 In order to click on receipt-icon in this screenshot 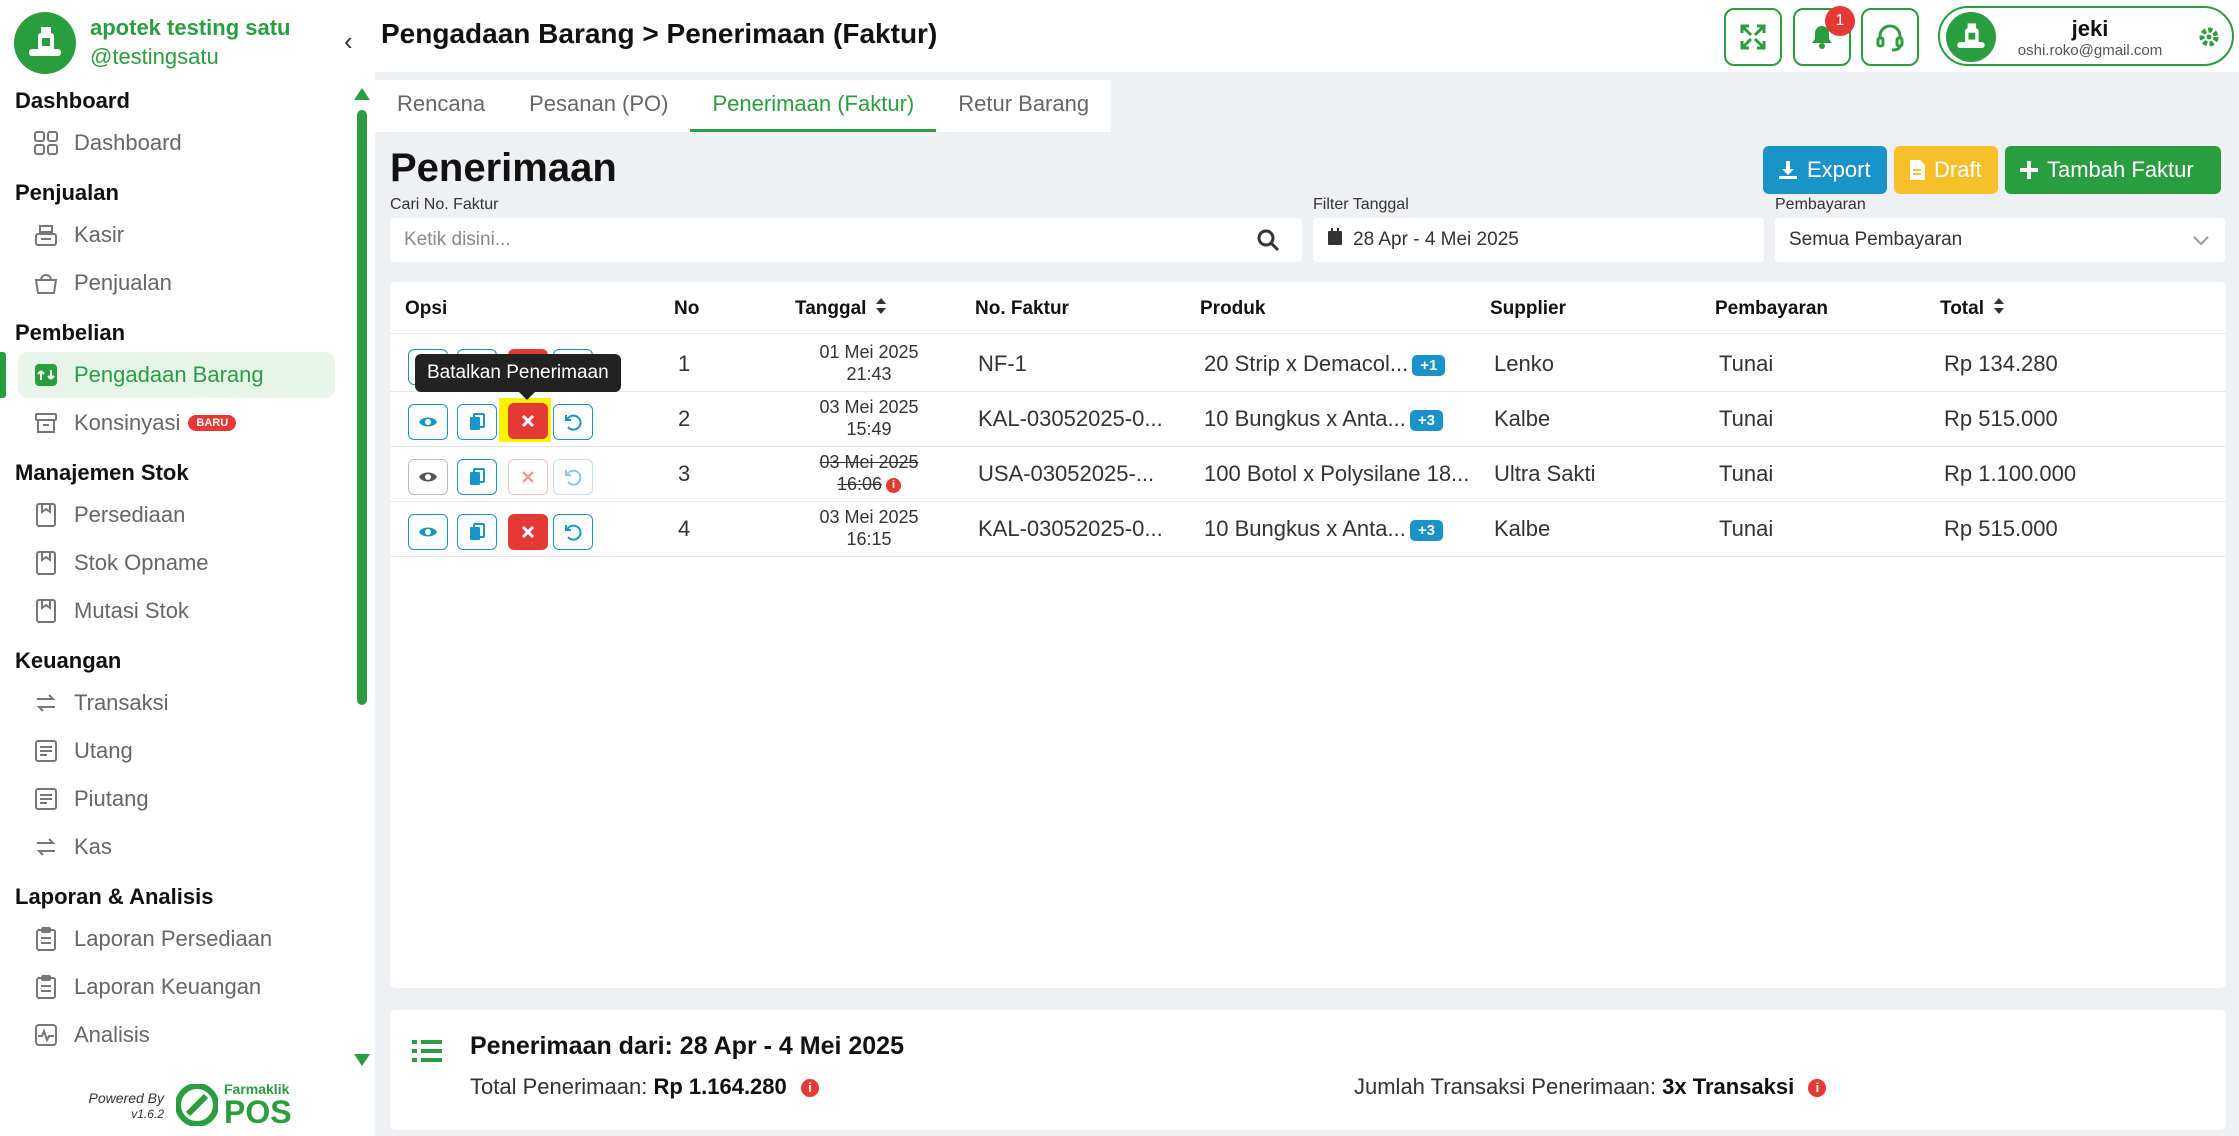, I will do `click(46, 751)`.